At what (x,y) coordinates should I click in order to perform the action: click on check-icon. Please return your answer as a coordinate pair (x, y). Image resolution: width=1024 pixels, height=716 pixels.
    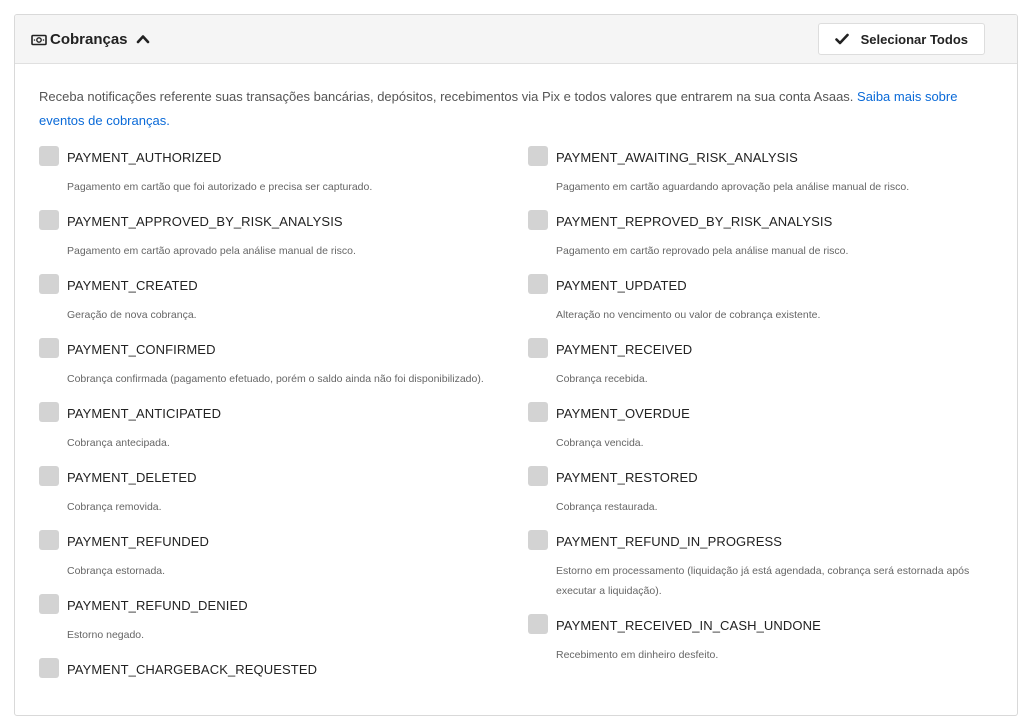
    Looking at the image, I should click on (841, 39).